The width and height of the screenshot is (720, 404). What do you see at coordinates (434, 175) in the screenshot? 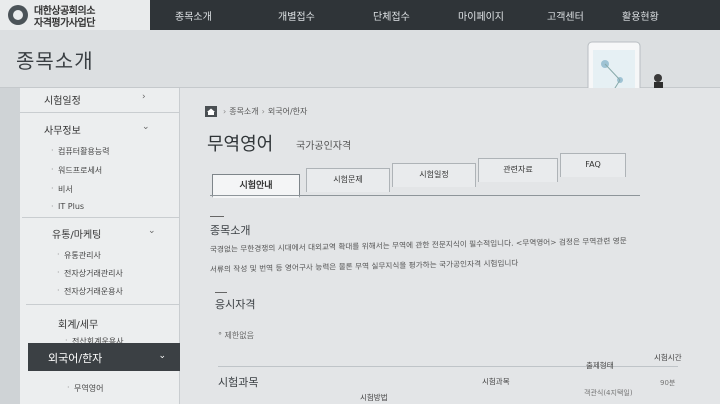
I see `tab-exam-schedule: 시험일정` at bounding box center [434, 175].